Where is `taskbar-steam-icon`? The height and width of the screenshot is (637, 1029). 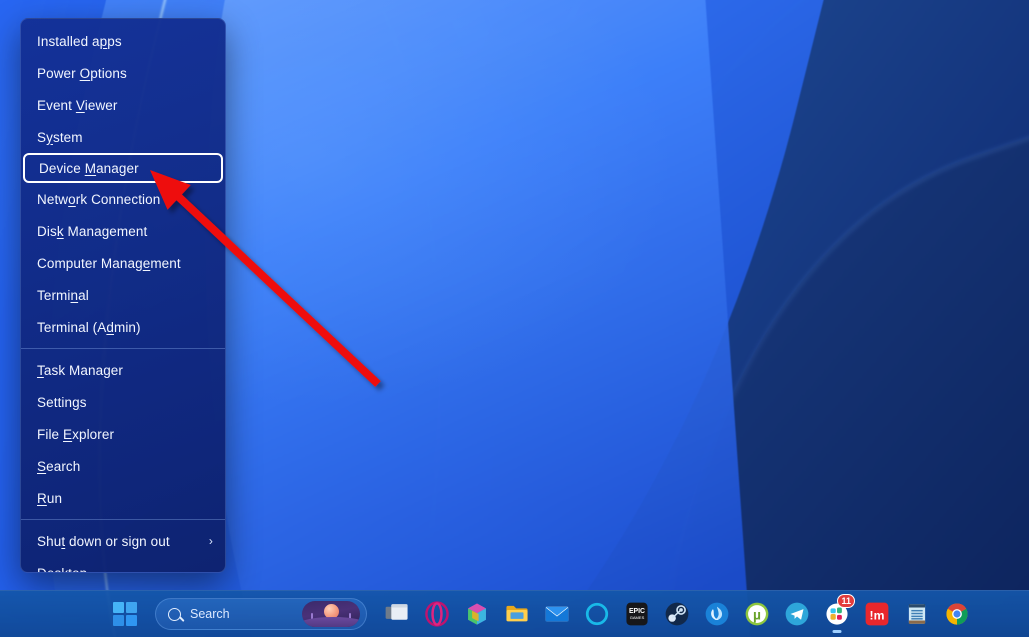 taskbar-steam-icon is located at coordinates (677, 614).